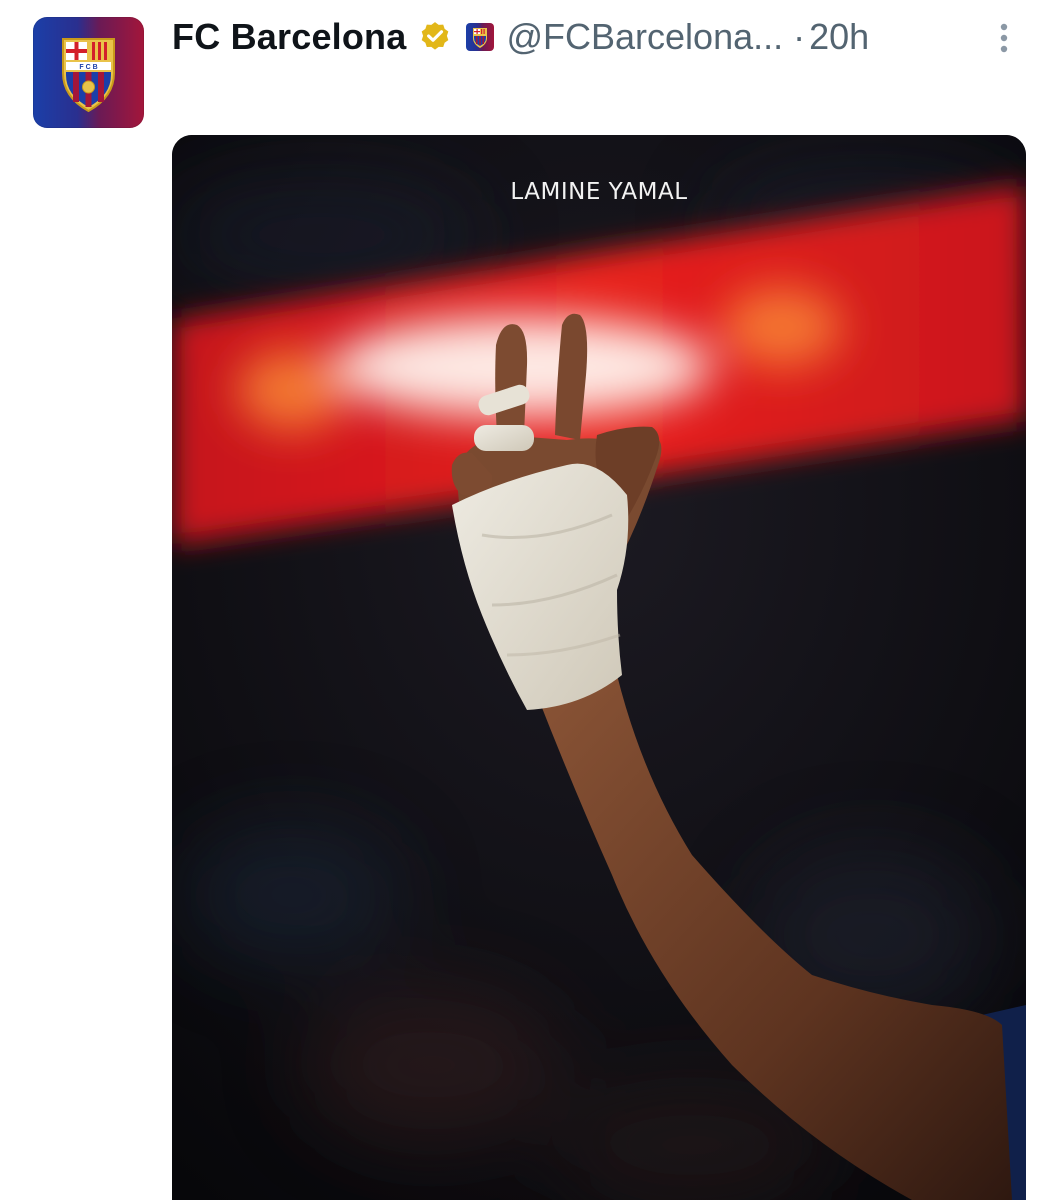  I want to click on fcb-crest-icon: F C B, so click(88, 75).